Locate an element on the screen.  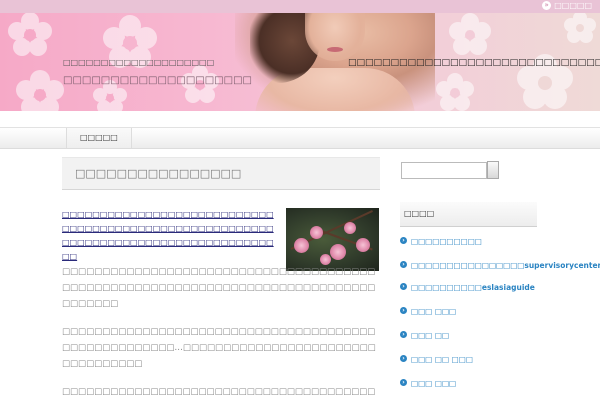
sidebar-item: › □□□ □□ is located at coordinates (470, 335).